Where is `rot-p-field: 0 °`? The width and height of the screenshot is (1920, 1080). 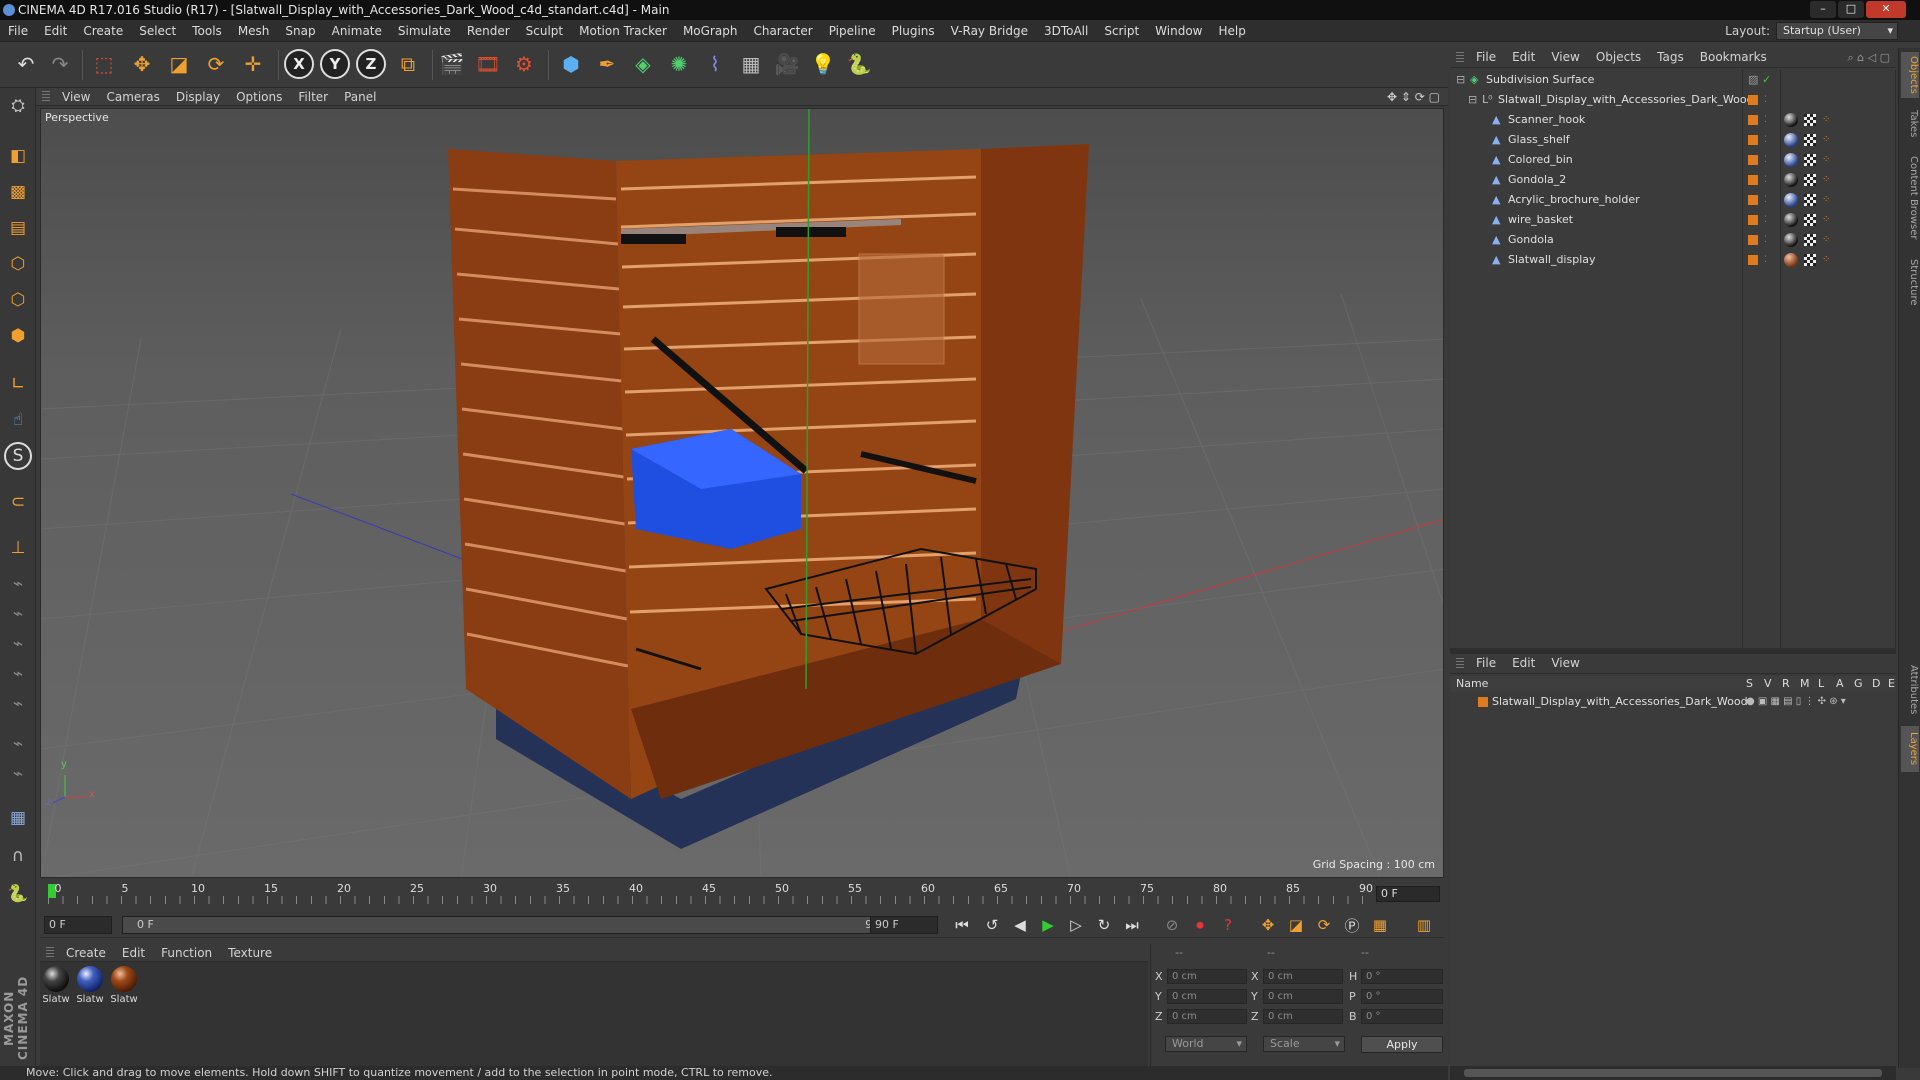
rot-p-field: 0 ° is located at coordinates (1402, 996).